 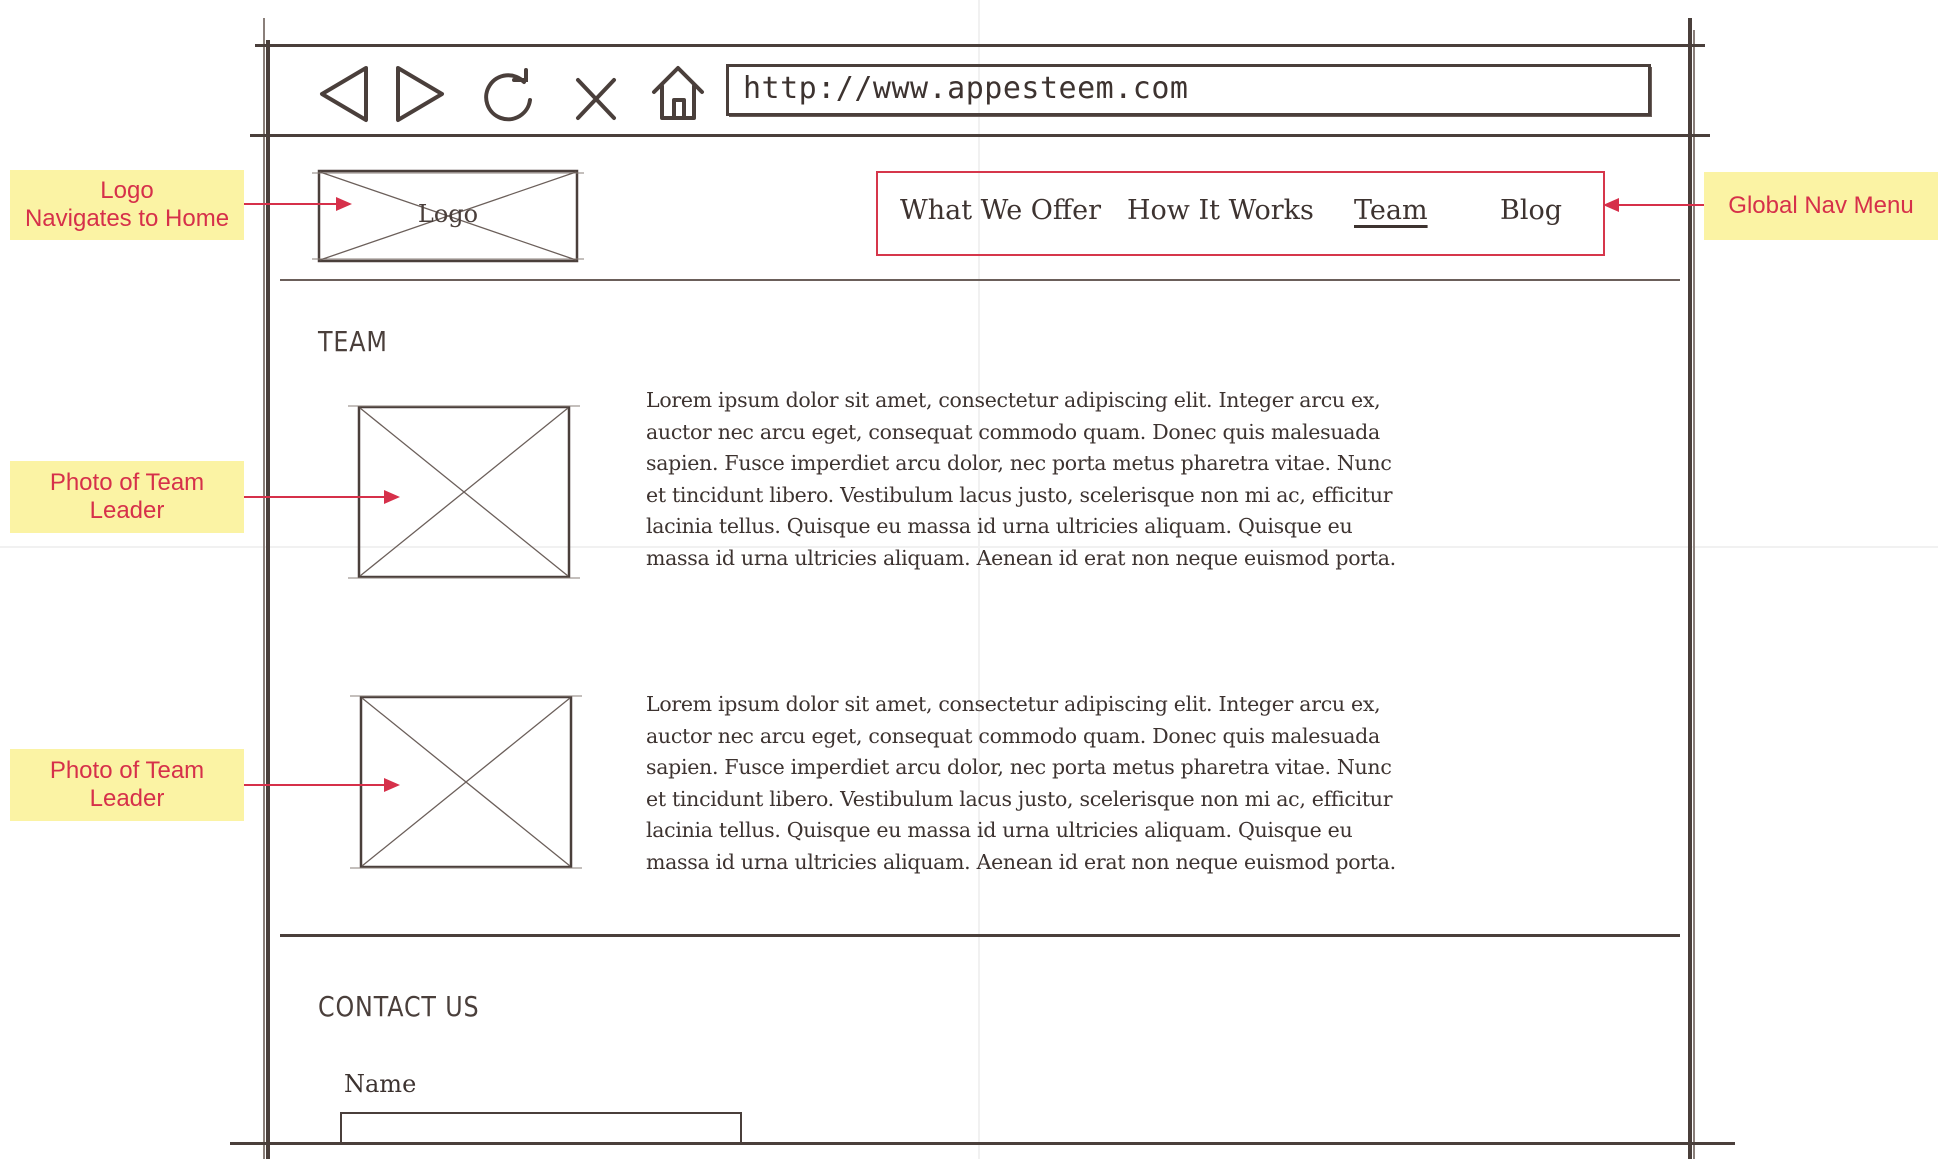 What do you see at coordinates (318, 497) in the screenshot?
I see `annotation-photo-1-arrow` at bounding box center [318, 497].